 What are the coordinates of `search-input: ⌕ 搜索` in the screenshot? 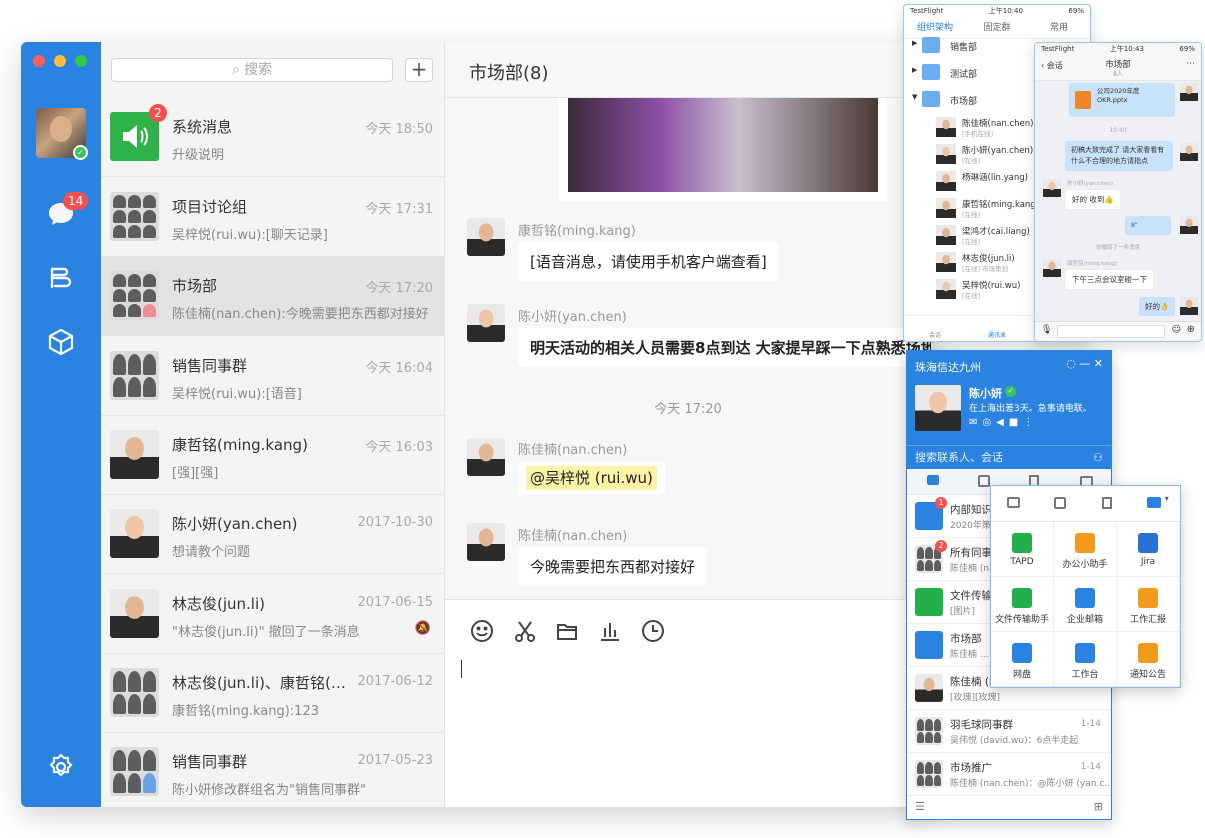 It's located at (252, 70).